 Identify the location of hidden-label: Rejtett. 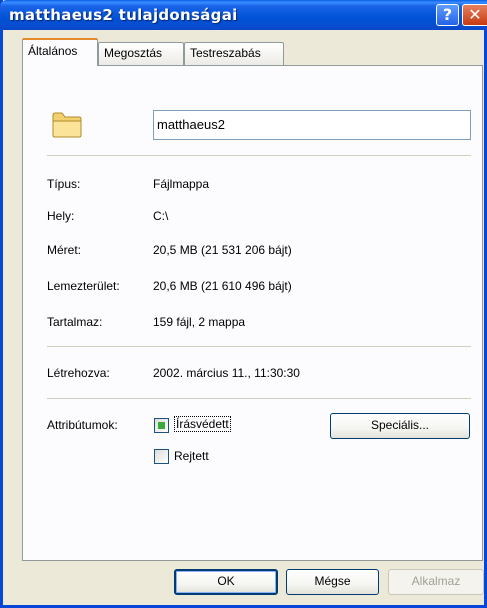
(191, 456).